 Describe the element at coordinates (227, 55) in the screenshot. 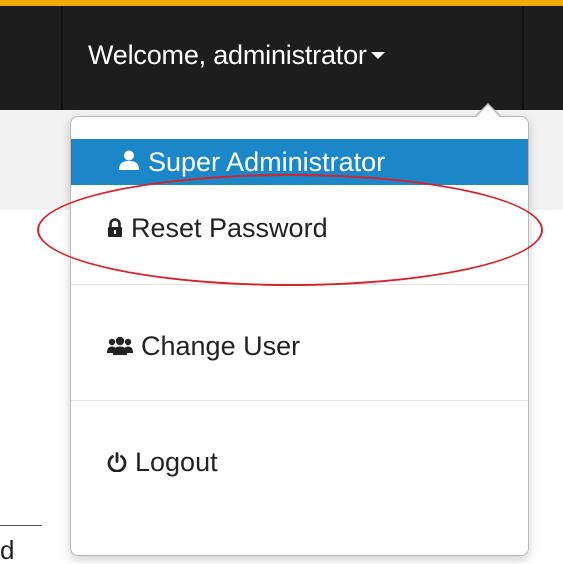

I see `welcome-label: Welcome, administrator` at that location.